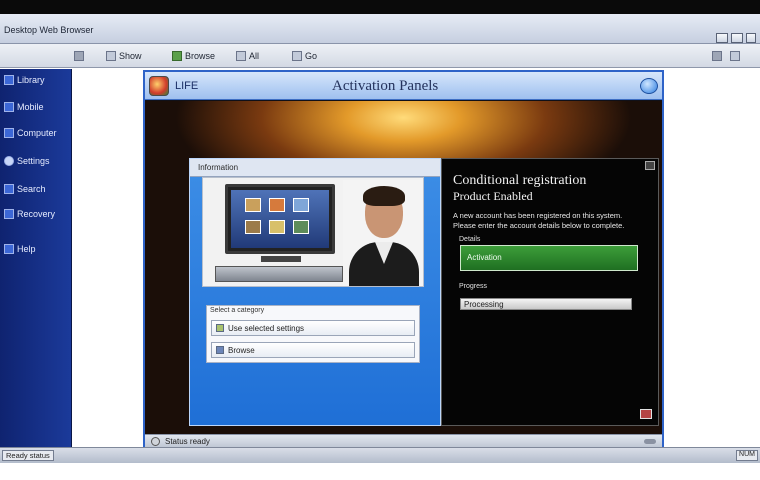 The image size is (760, 480). What do you see at coordinates (24, 80) in the screenshot?
I see `sidebar-item-library: Library` at bounding box center [24, 80].